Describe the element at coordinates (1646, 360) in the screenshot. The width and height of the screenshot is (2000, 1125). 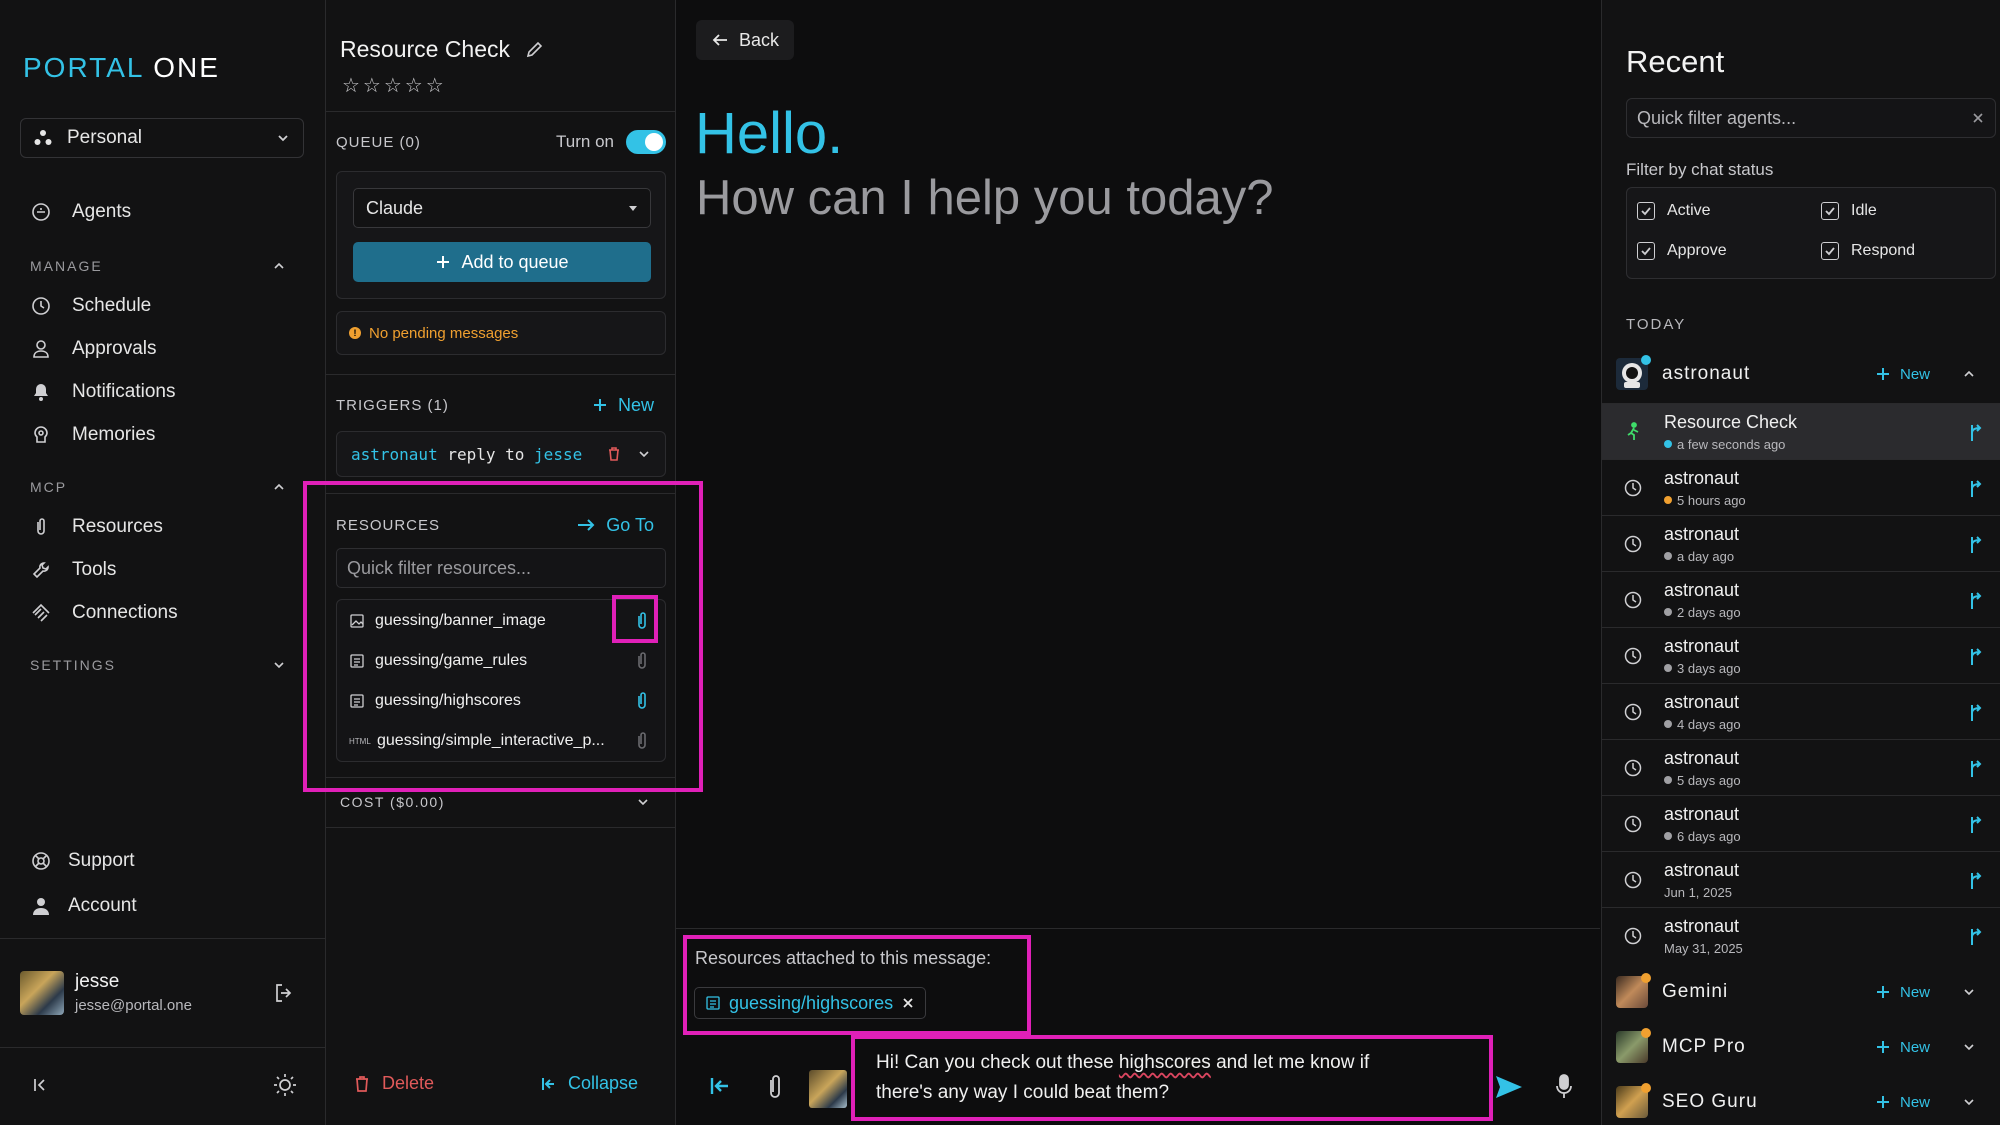
I see `status-badge` at that location.